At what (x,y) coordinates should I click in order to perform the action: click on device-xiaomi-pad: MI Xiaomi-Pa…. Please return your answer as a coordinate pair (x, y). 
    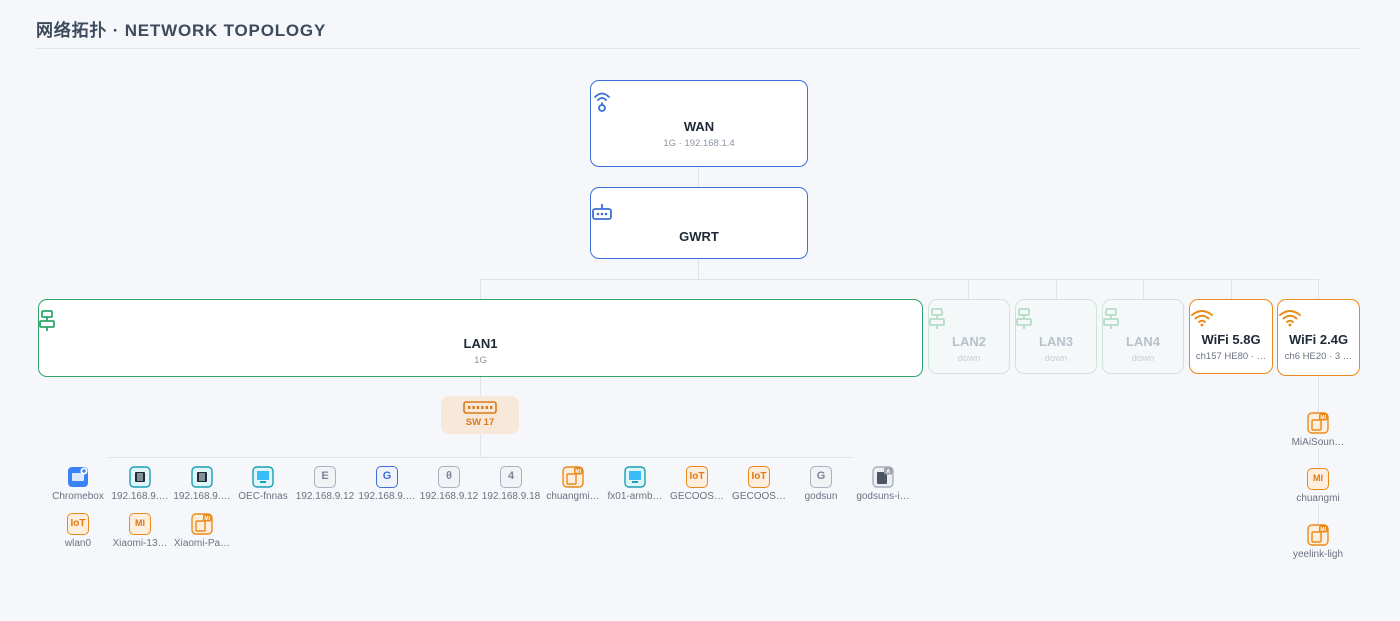
    Looking at the image, I should click on (202, 531).